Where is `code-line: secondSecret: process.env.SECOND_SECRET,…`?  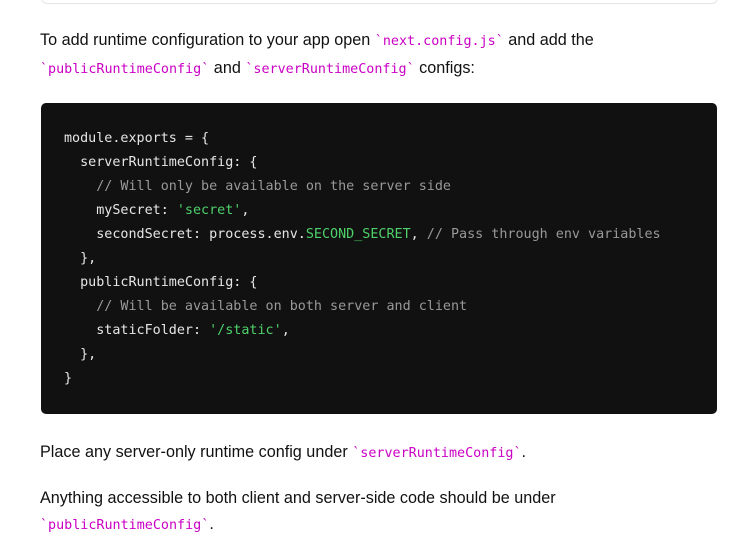 code-line: secondSecret: process.env.SECOND_SECRET,… is located at coordinates (362, 235).